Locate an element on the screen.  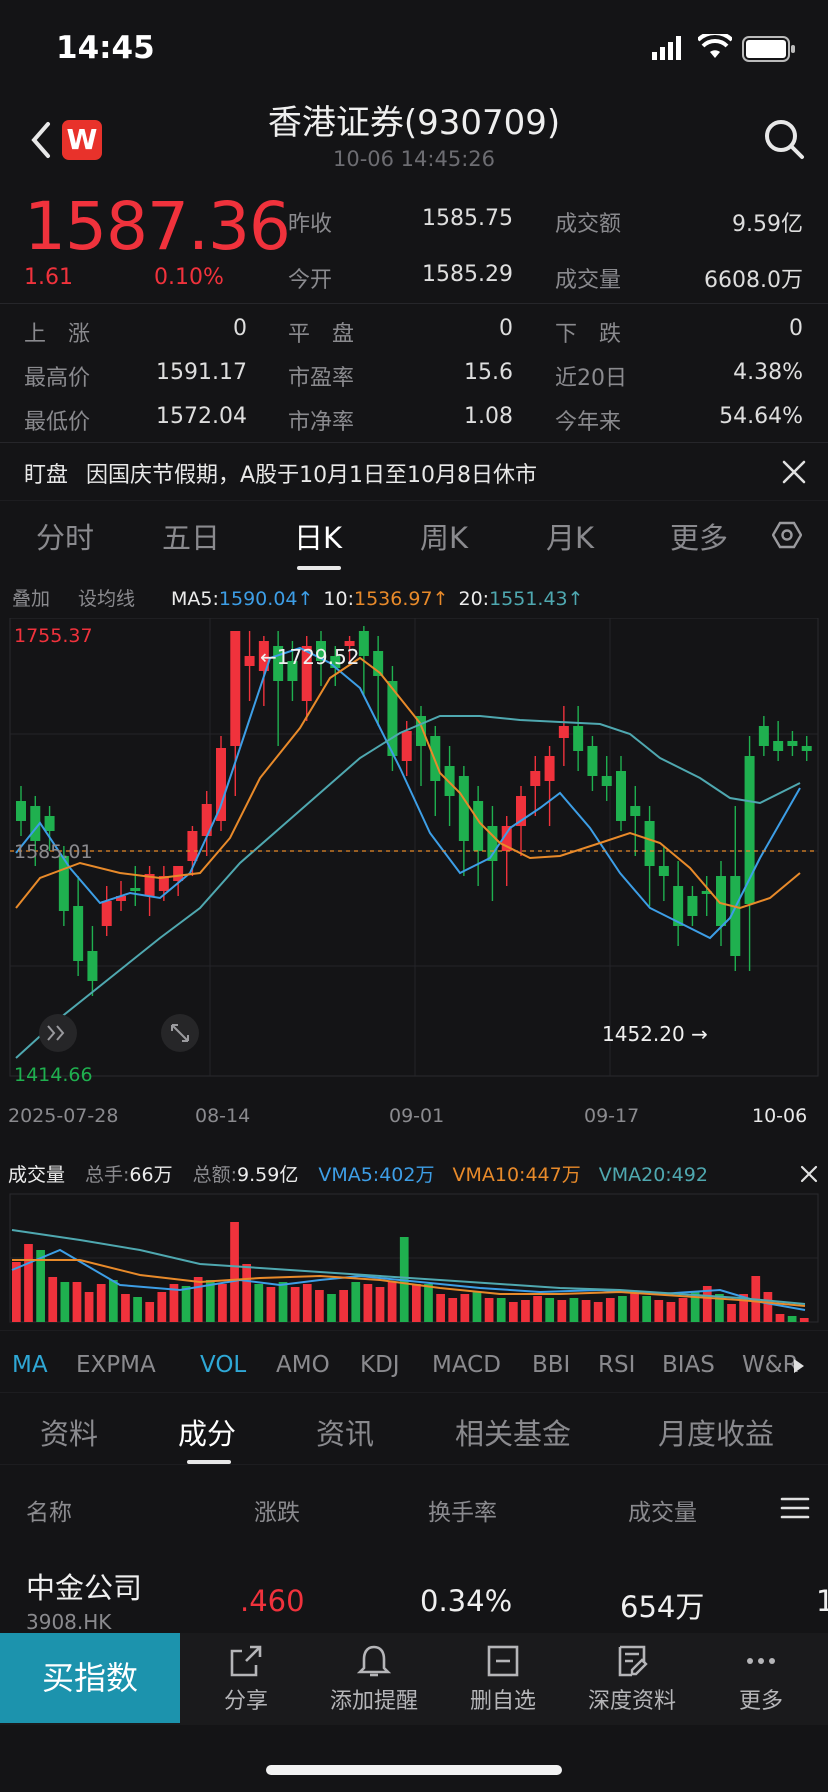
volume-chart is located at coordinates (414, 1260).